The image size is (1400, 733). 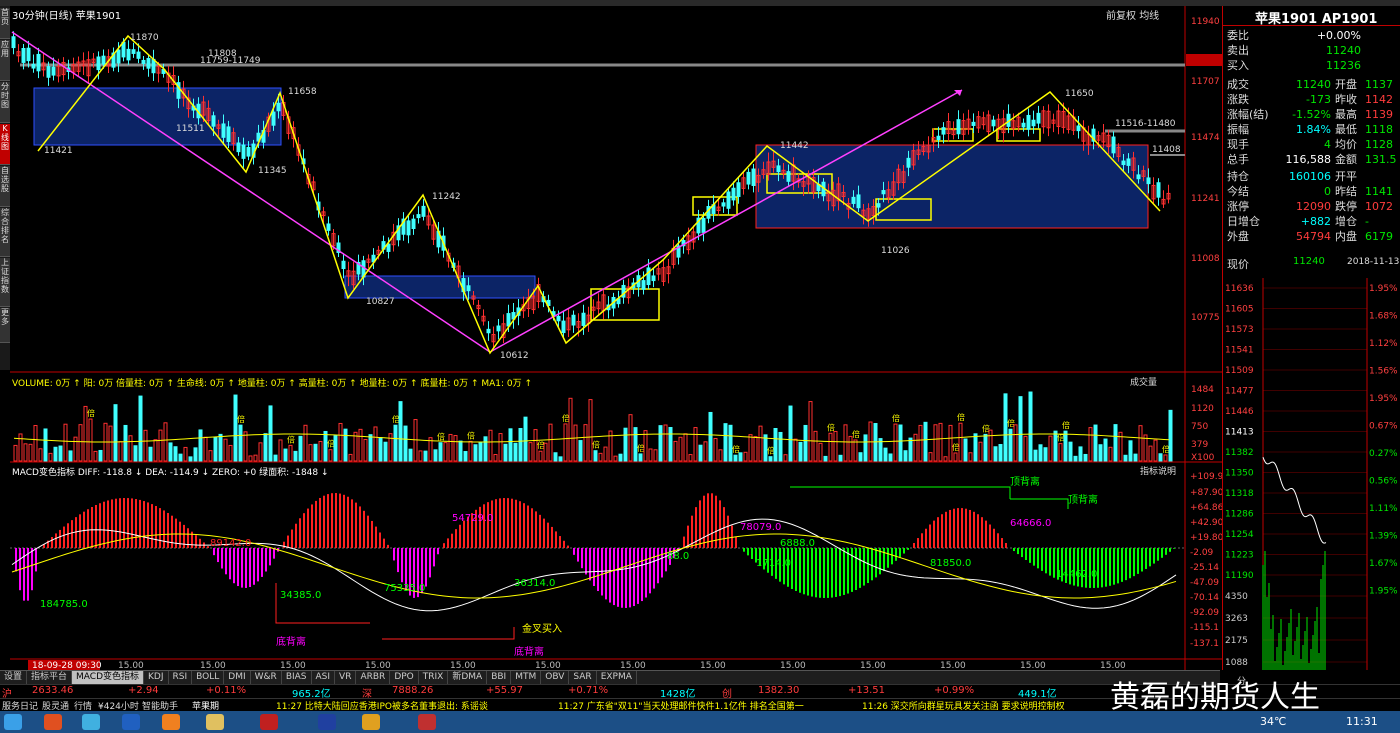 What do you see at coordinates (13, 722) in the screenshot?
I see `start-icon` at bounding box center [13, 722].